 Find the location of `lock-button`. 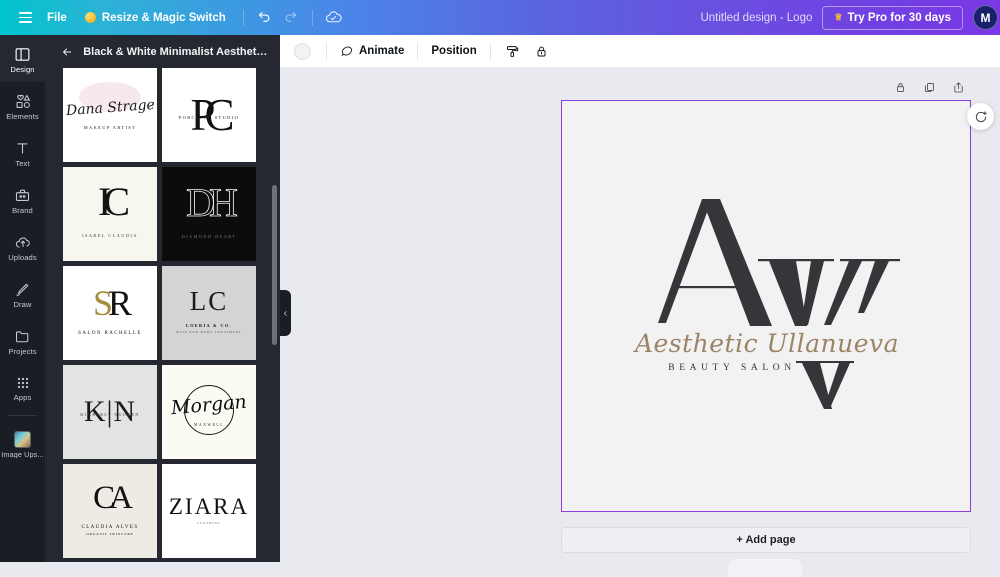

lock-button is located at coordinates (541, 51).